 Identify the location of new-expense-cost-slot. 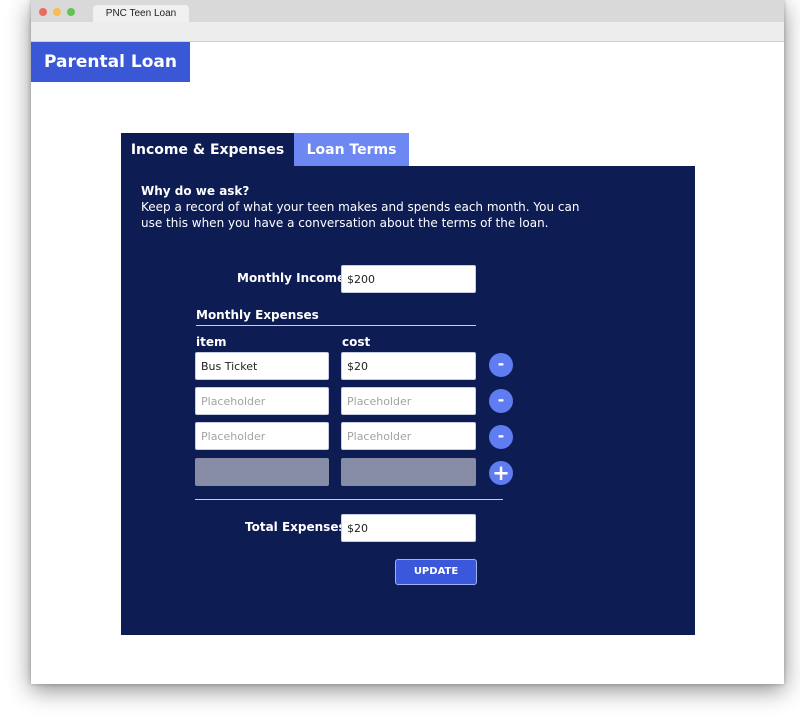
(408, 472).